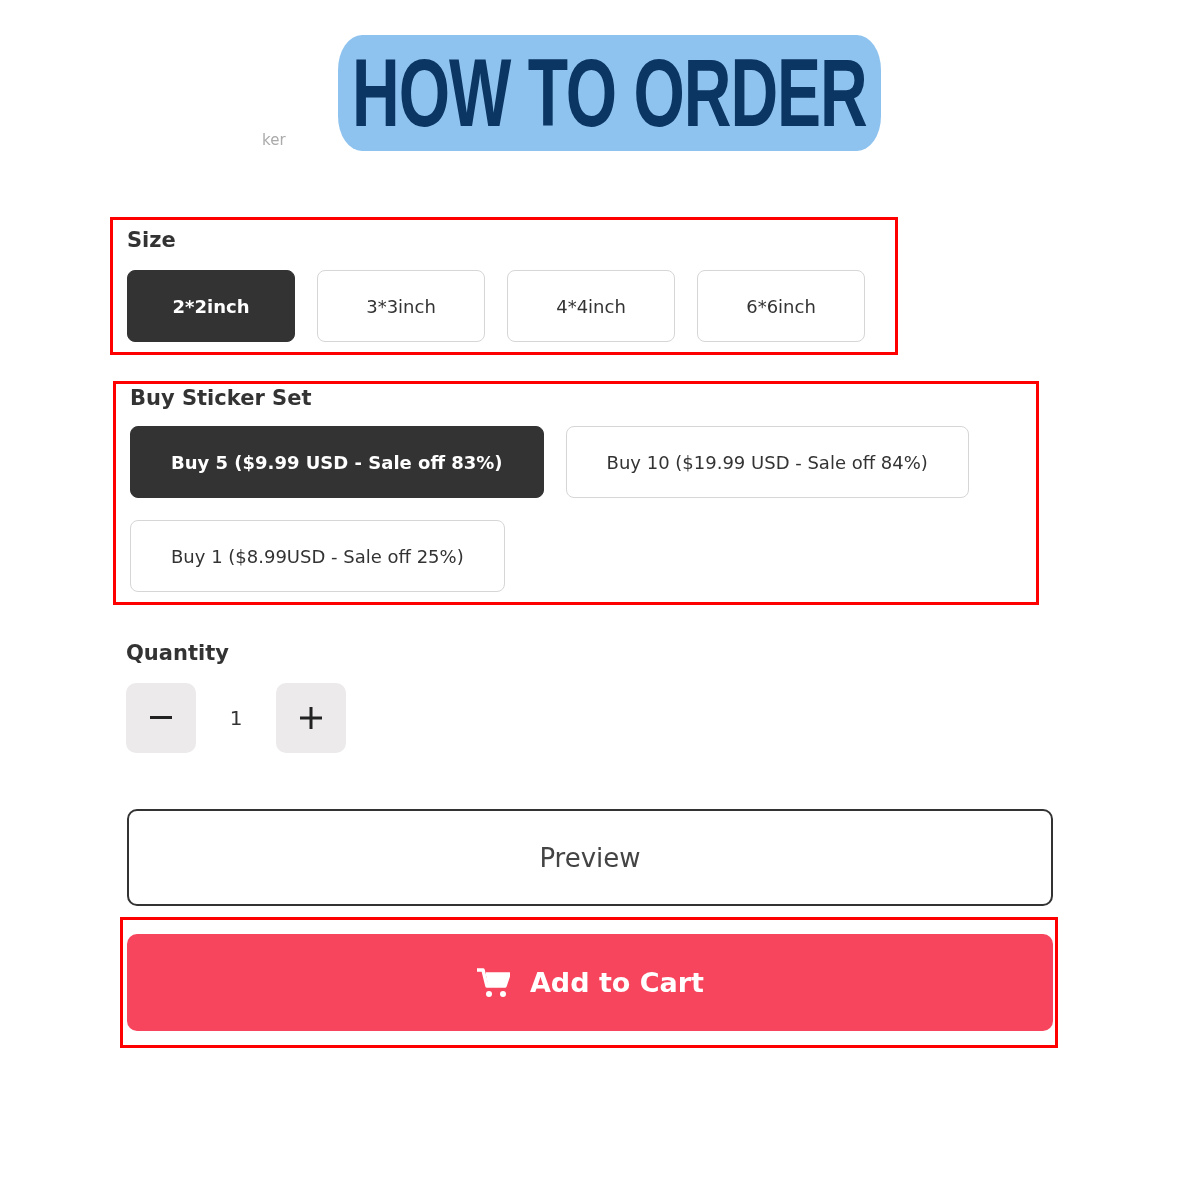 This screenshot has height=1200, width=1200. What do you see at coordinates (492, 982) in the screenshot?
I see `cart-icon` at bounding box center [492, 982].